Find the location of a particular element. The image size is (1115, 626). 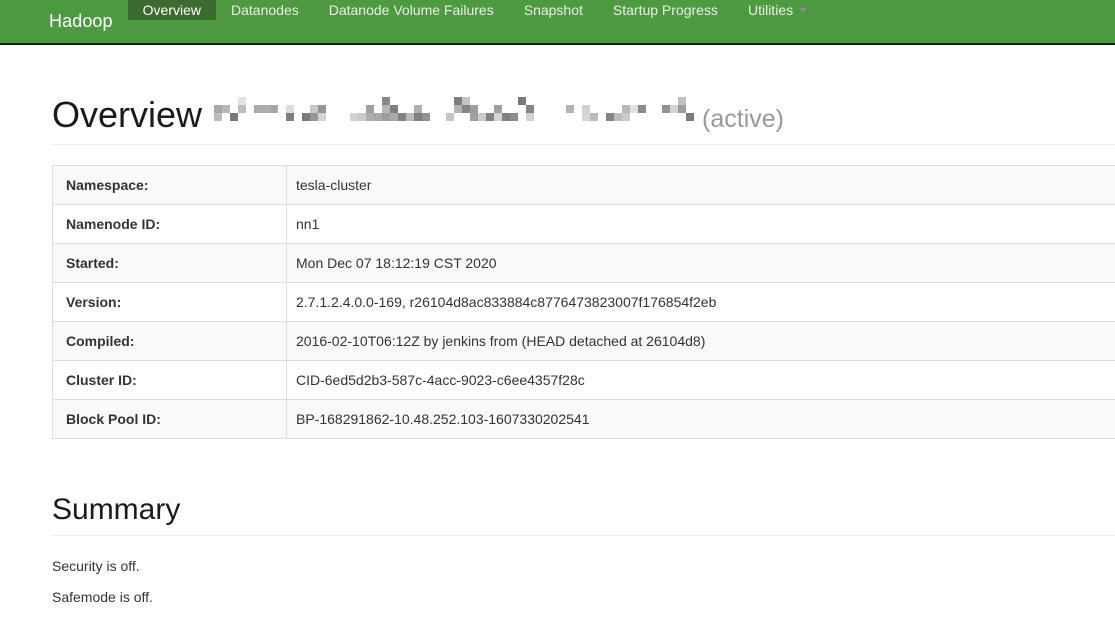

redacted-host-text is located at coordinates (454, 112).